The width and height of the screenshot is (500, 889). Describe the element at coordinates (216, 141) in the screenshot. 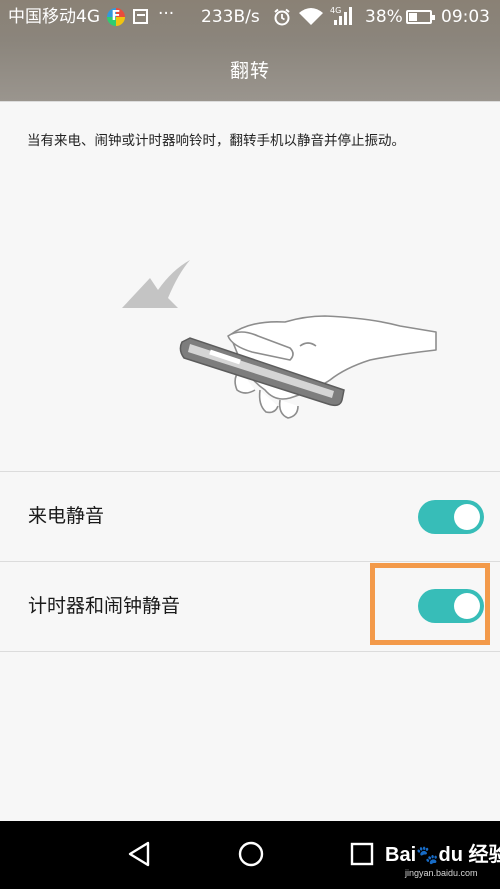

I see `feature-description: 当有来电、闹钟或计时器响铃时，翻转手机以静音并停止振动。` at that location.